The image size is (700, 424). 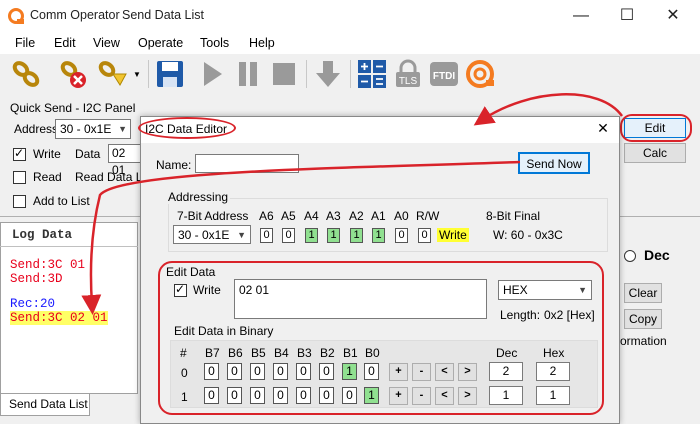 What do you see at coordinates (643, 293) in the screenshot?
I see `clear-button: Clear` at bounding box center [643, 293].